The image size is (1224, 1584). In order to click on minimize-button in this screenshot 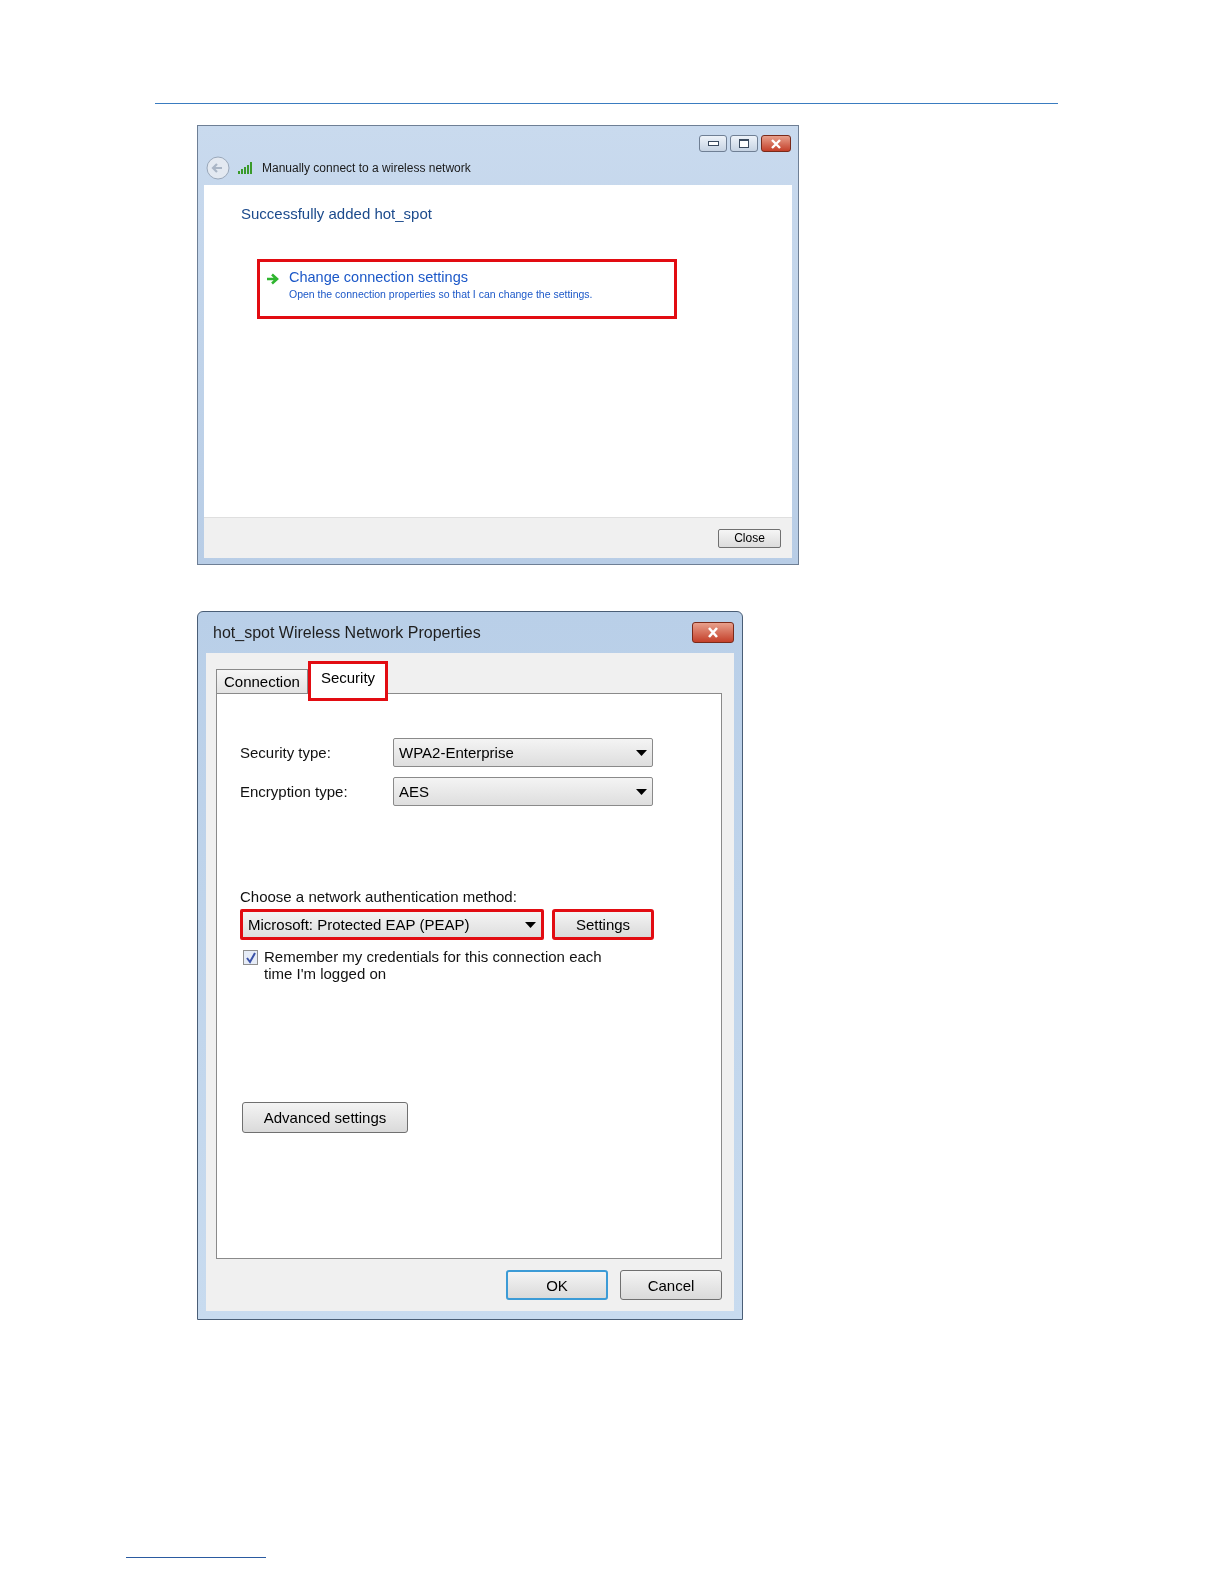, I will do `click(713, 143)`.